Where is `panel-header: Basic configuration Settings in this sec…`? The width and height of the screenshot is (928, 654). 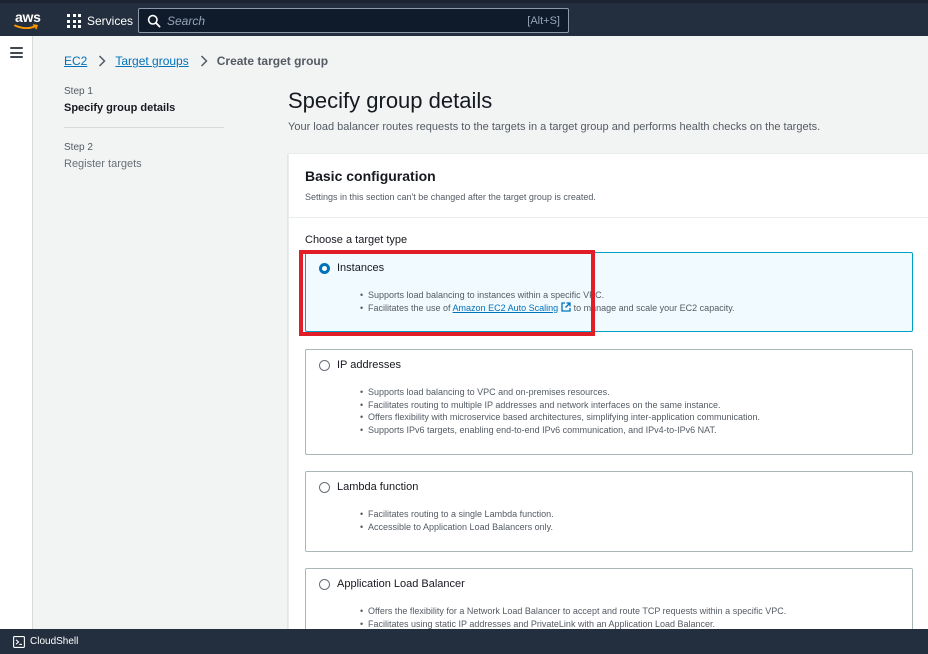
panel-header: Basic configuration Settings in this sec… is located at coordinates (608, 186).